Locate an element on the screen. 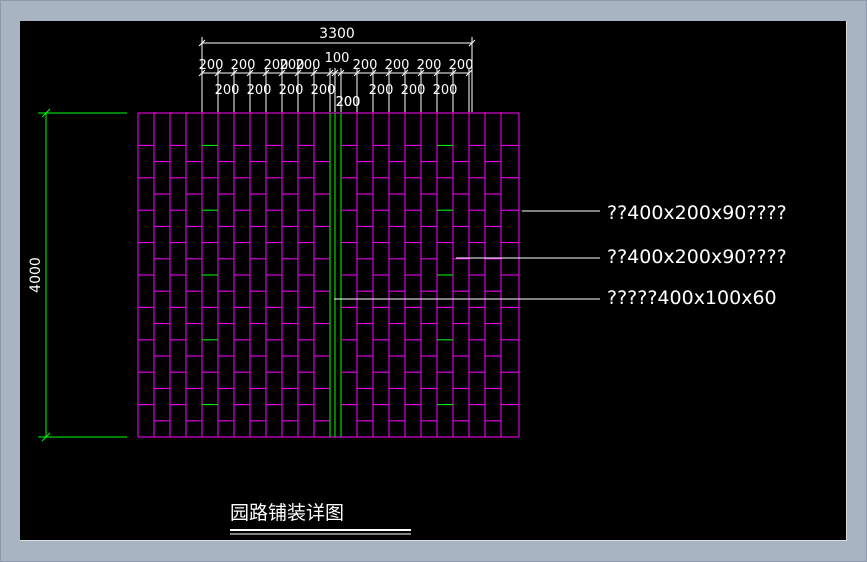  leader-lines is located at coordinates (467, 255).